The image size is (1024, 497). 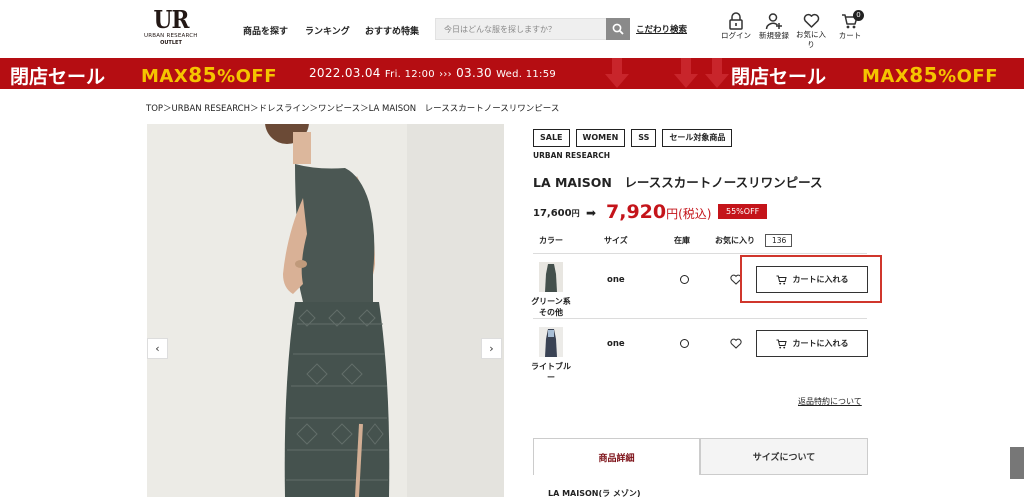 I want to click on header-size: サイズ, so click(x=616, y=240).